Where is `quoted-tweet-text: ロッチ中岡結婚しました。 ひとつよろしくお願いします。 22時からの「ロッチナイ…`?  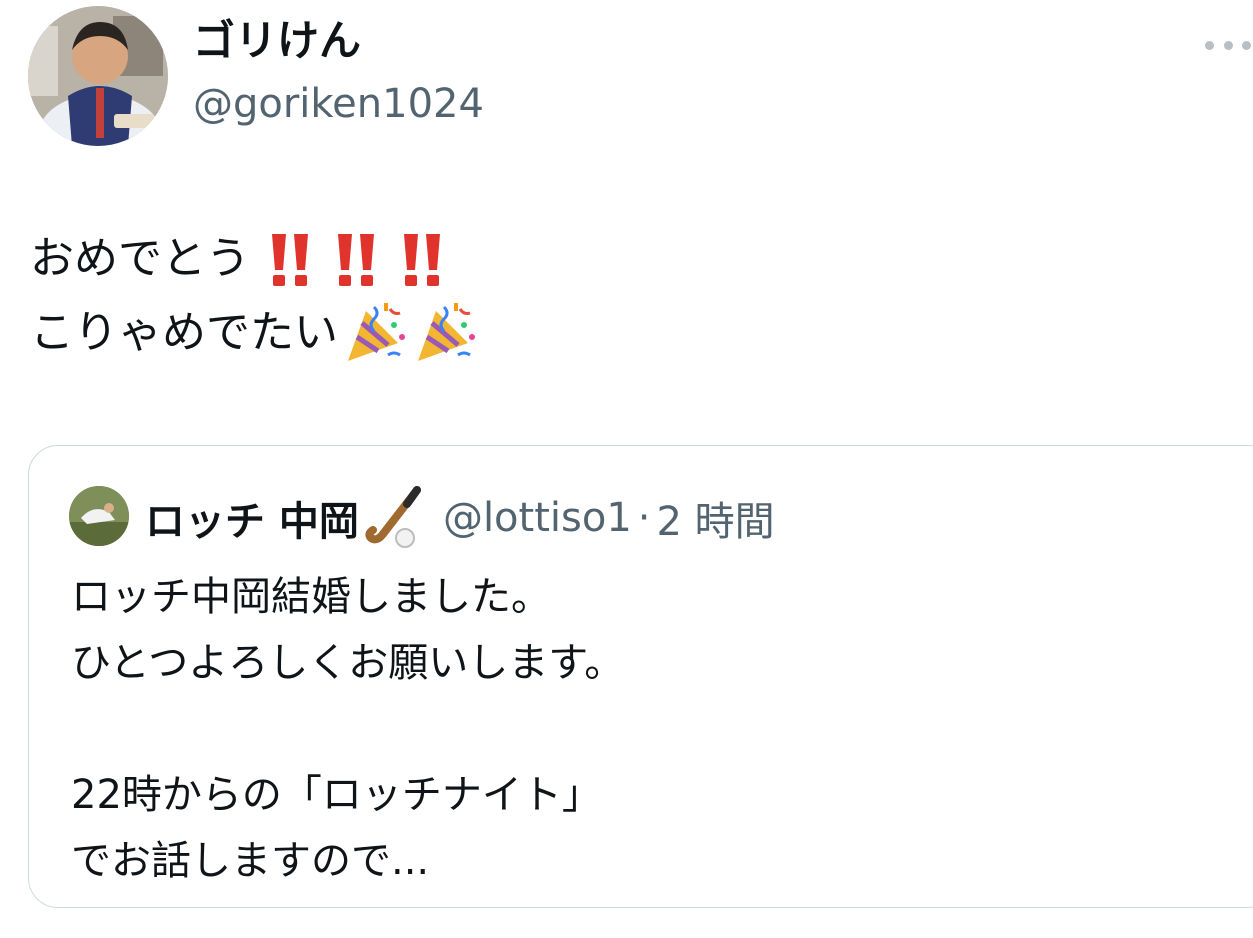
quoted-tweet-text: ロッチ中岡結婚しました。 ひとつよろしくお願いします。 22時からの「ロッチナイ… is located at coordinates (348, 729).